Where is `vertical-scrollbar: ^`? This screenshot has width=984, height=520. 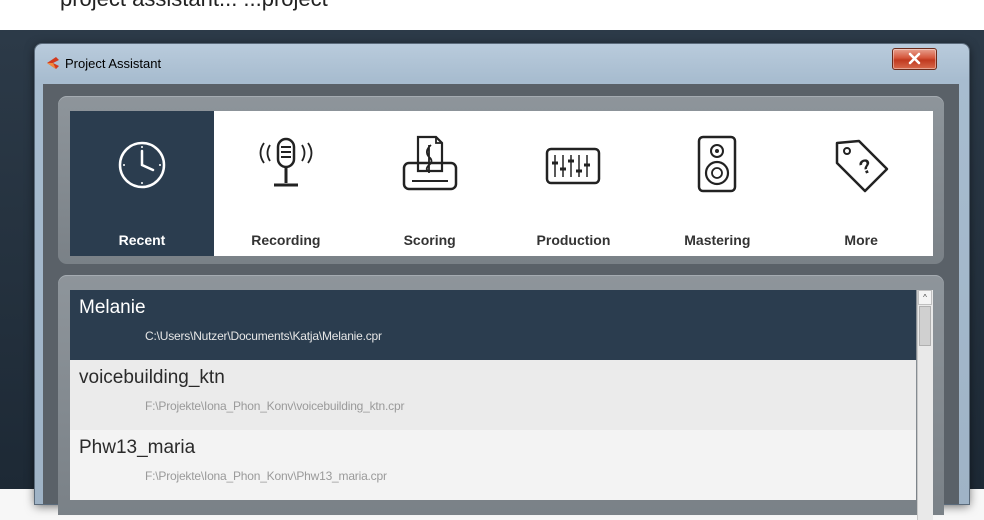
vertical-scrollbar: ^ is located at coordinates (925, 405).